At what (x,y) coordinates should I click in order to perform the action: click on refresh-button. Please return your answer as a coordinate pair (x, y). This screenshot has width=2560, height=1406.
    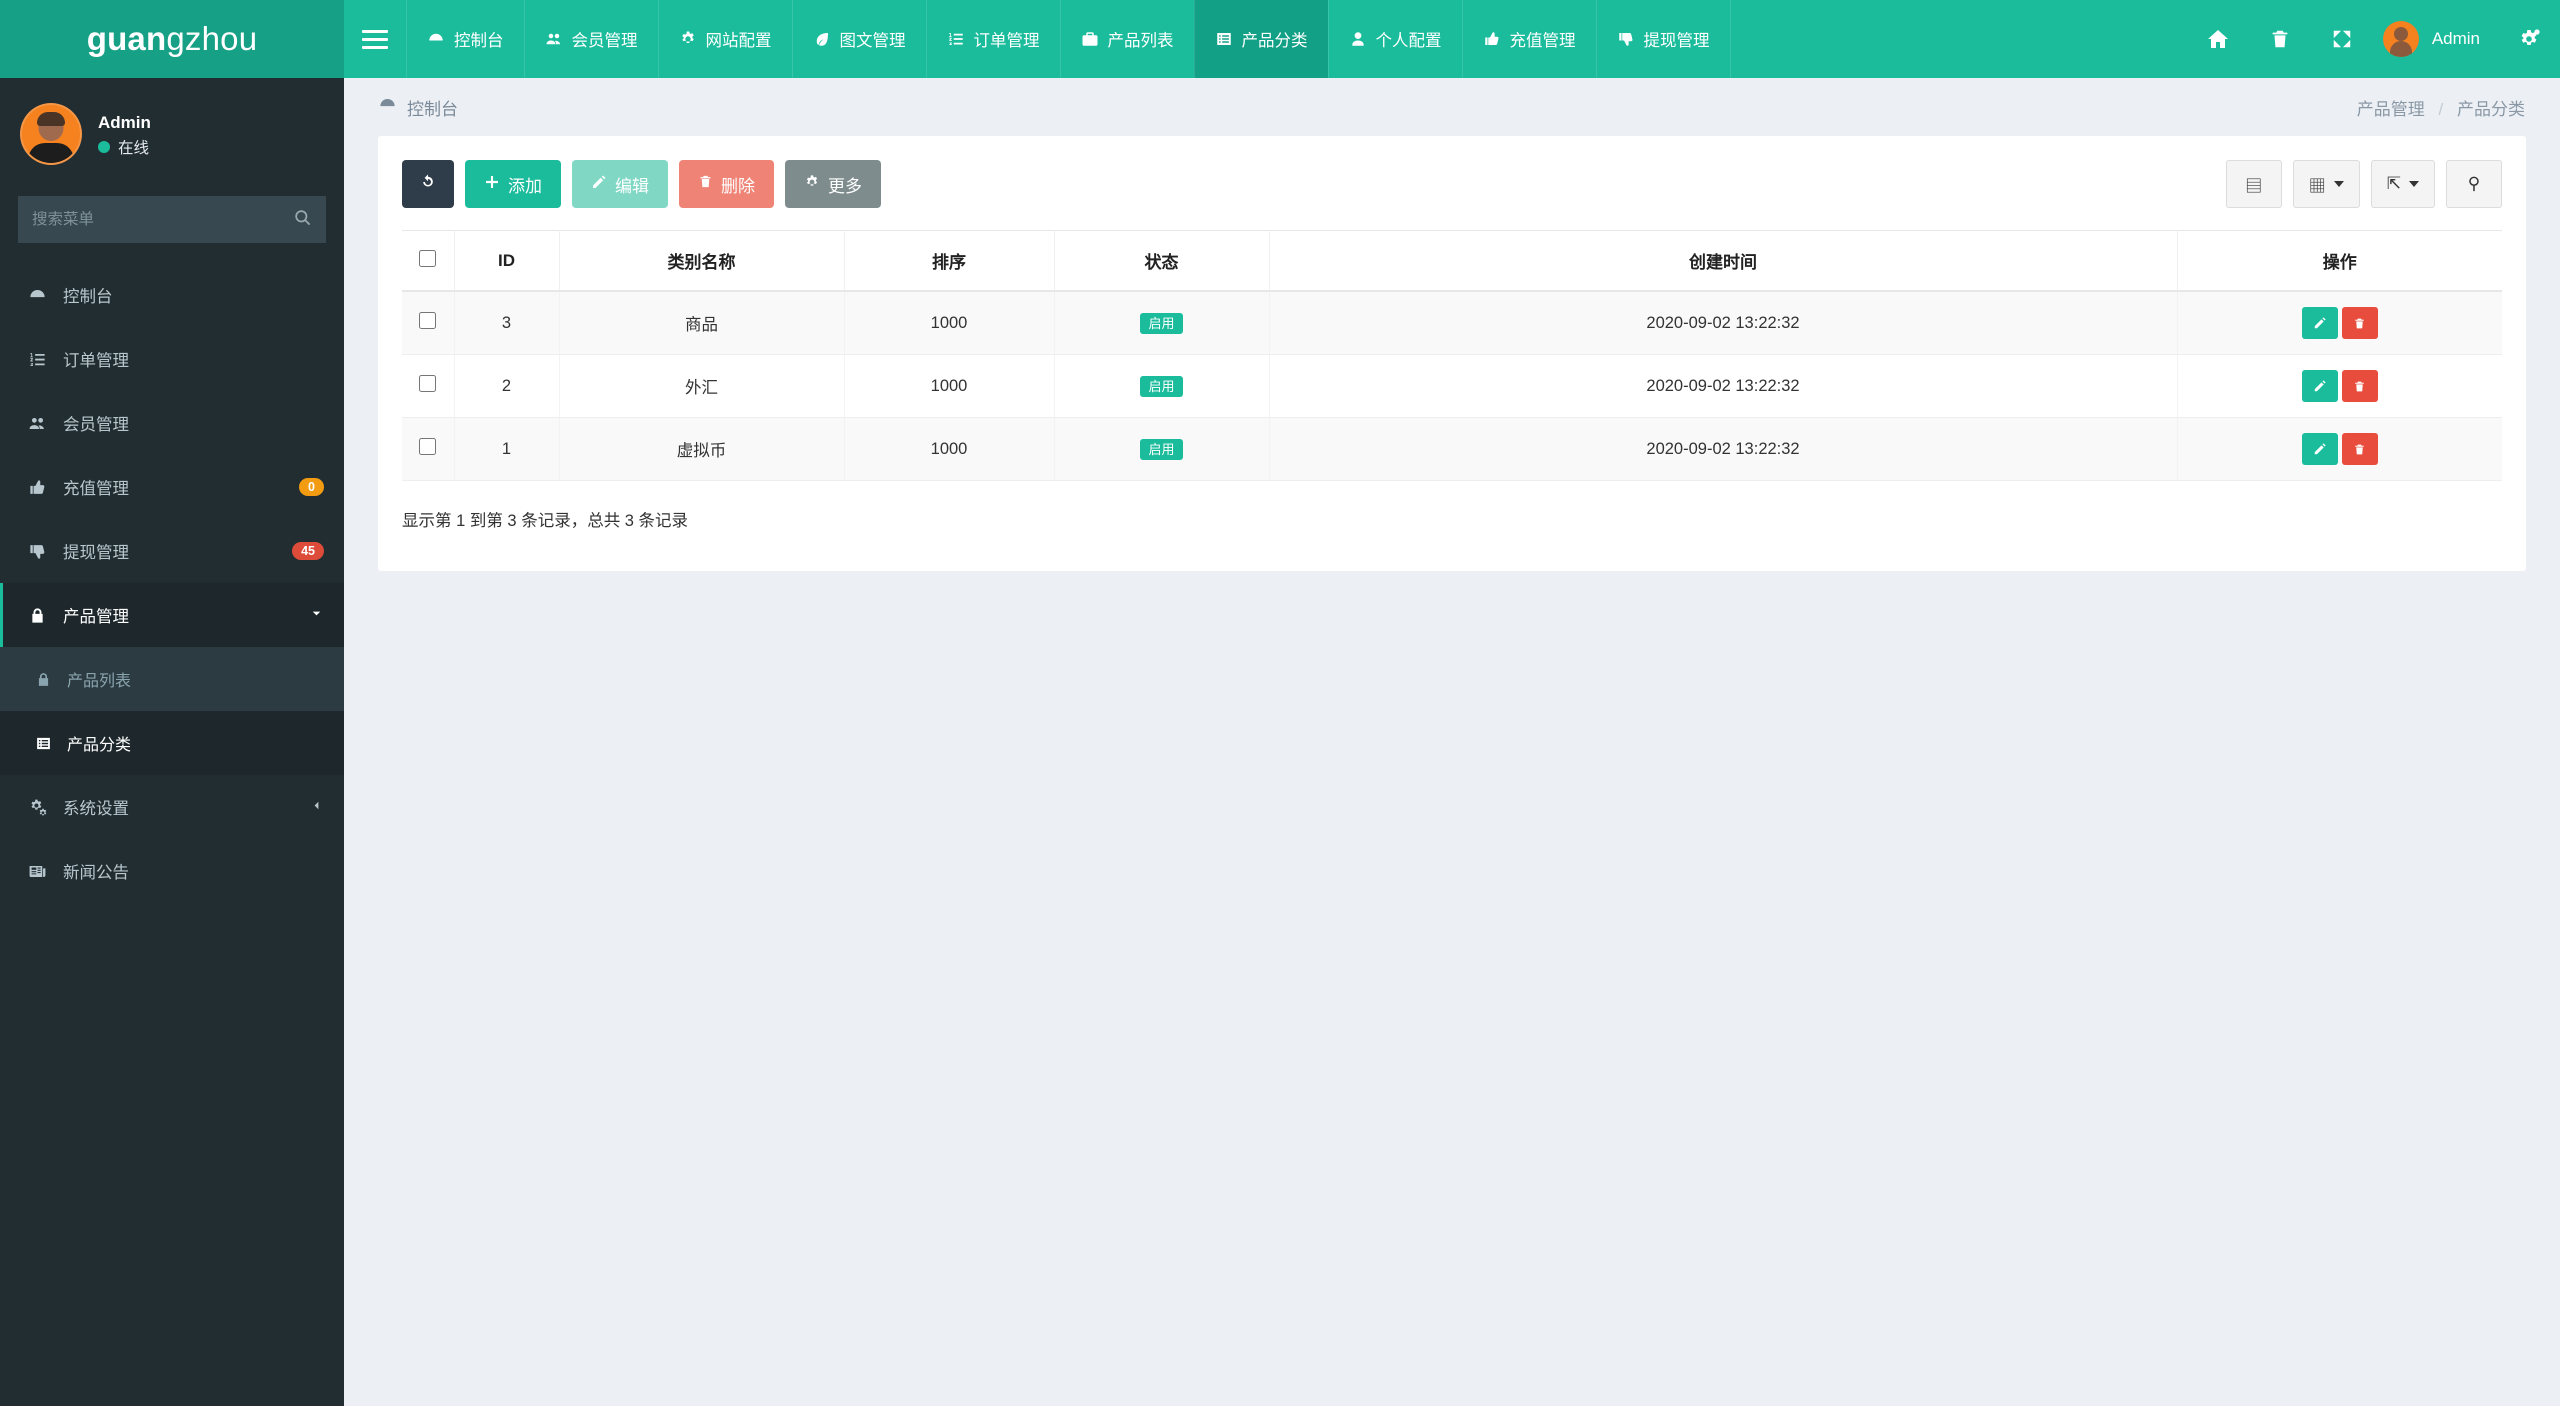
    Looking at the image, I should click on (428, 184).